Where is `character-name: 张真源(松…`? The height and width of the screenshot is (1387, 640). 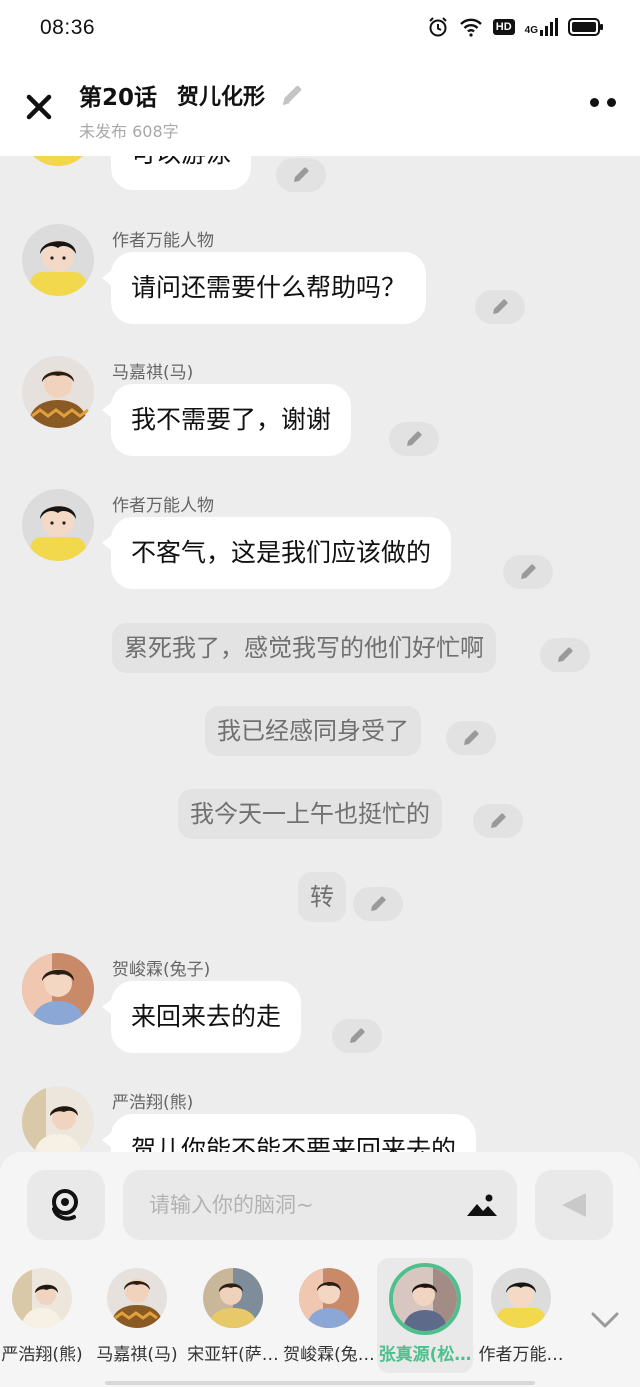
character-name: 张真源(松… is located at coordinates (425, 1355).